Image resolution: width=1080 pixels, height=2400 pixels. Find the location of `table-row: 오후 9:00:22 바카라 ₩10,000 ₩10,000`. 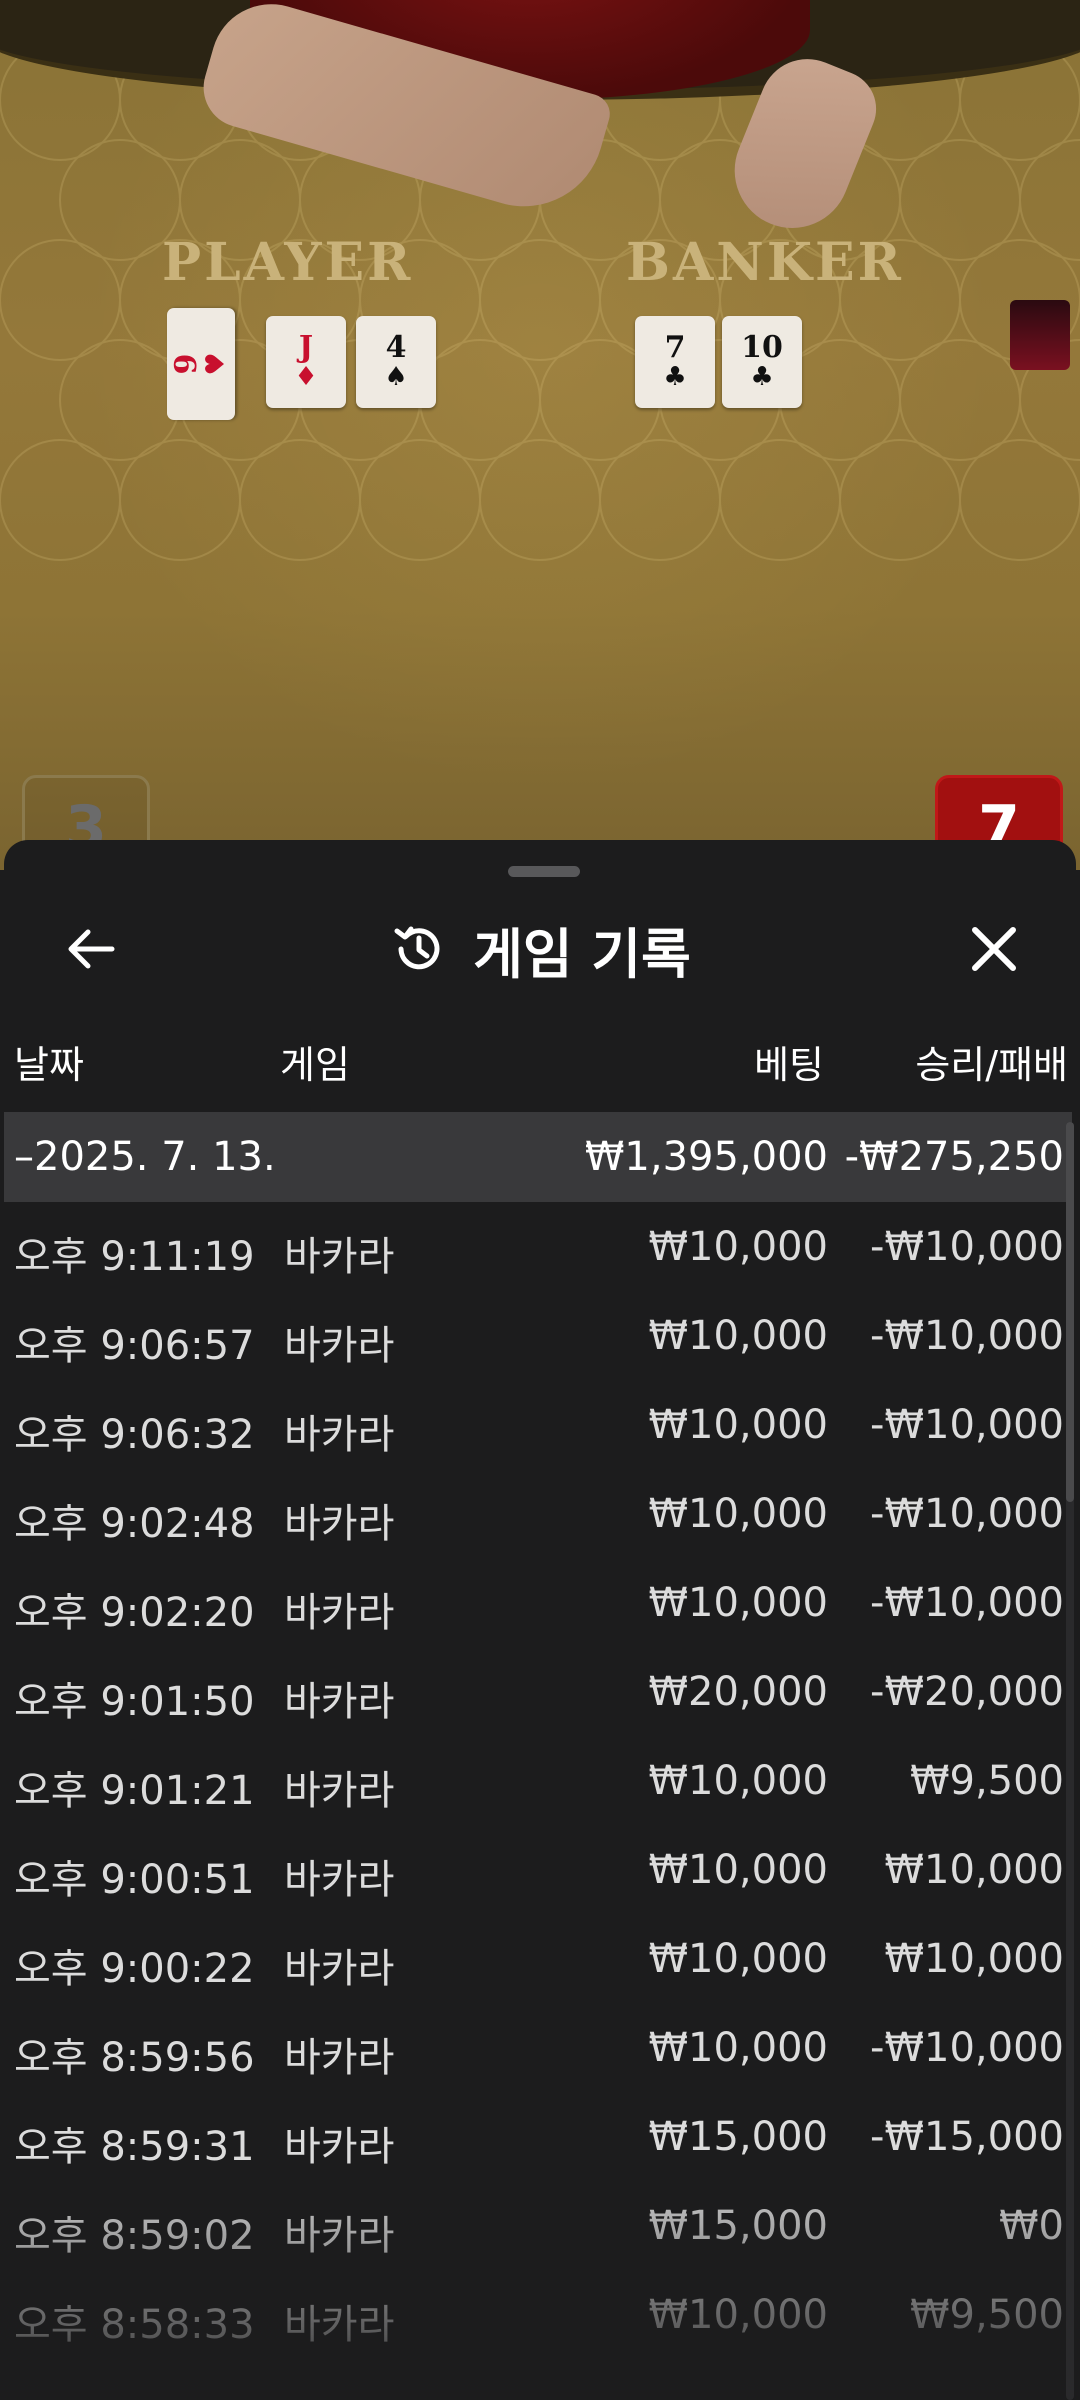

table-row: 오후 9:00:22 바카라 ₩10,000 ₩10,000 is located at coordinates (538, 1958).